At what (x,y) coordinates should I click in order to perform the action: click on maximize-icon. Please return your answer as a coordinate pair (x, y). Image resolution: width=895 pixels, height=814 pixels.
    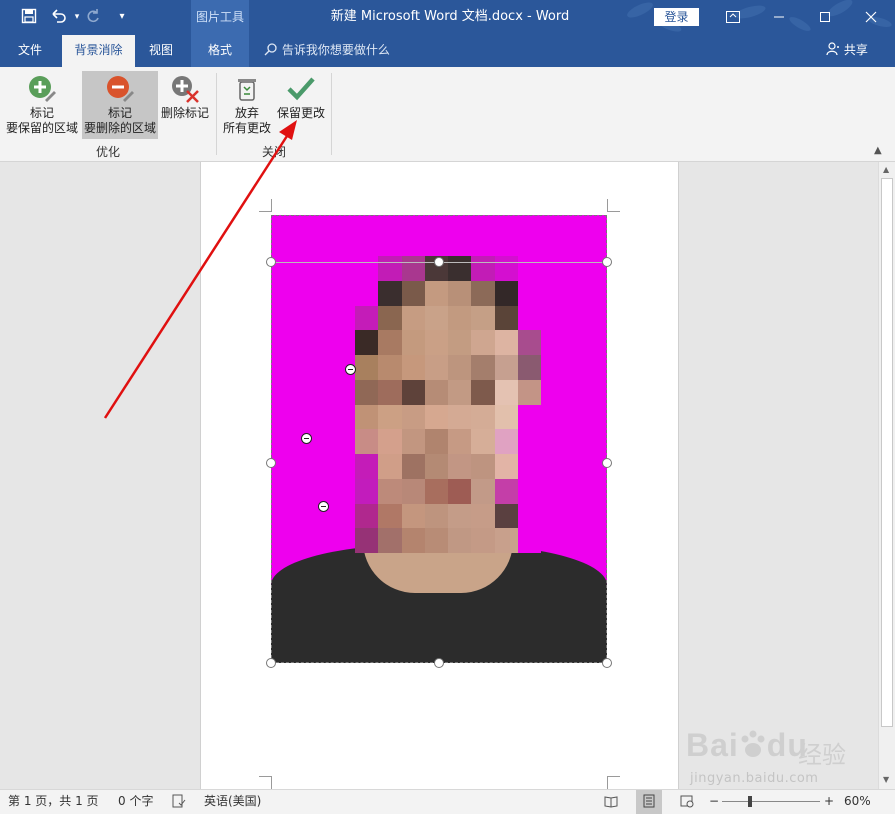
    Looking at the image, I should click on (825, 17).